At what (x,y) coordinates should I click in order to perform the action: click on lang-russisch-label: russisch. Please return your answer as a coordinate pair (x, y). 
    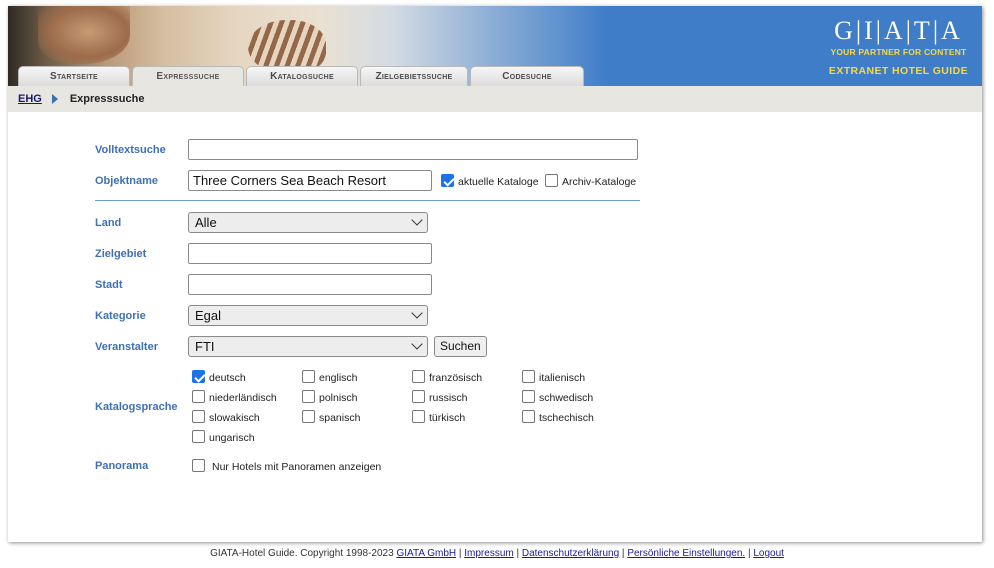
    Looking at the image, I should click on (448, 398).